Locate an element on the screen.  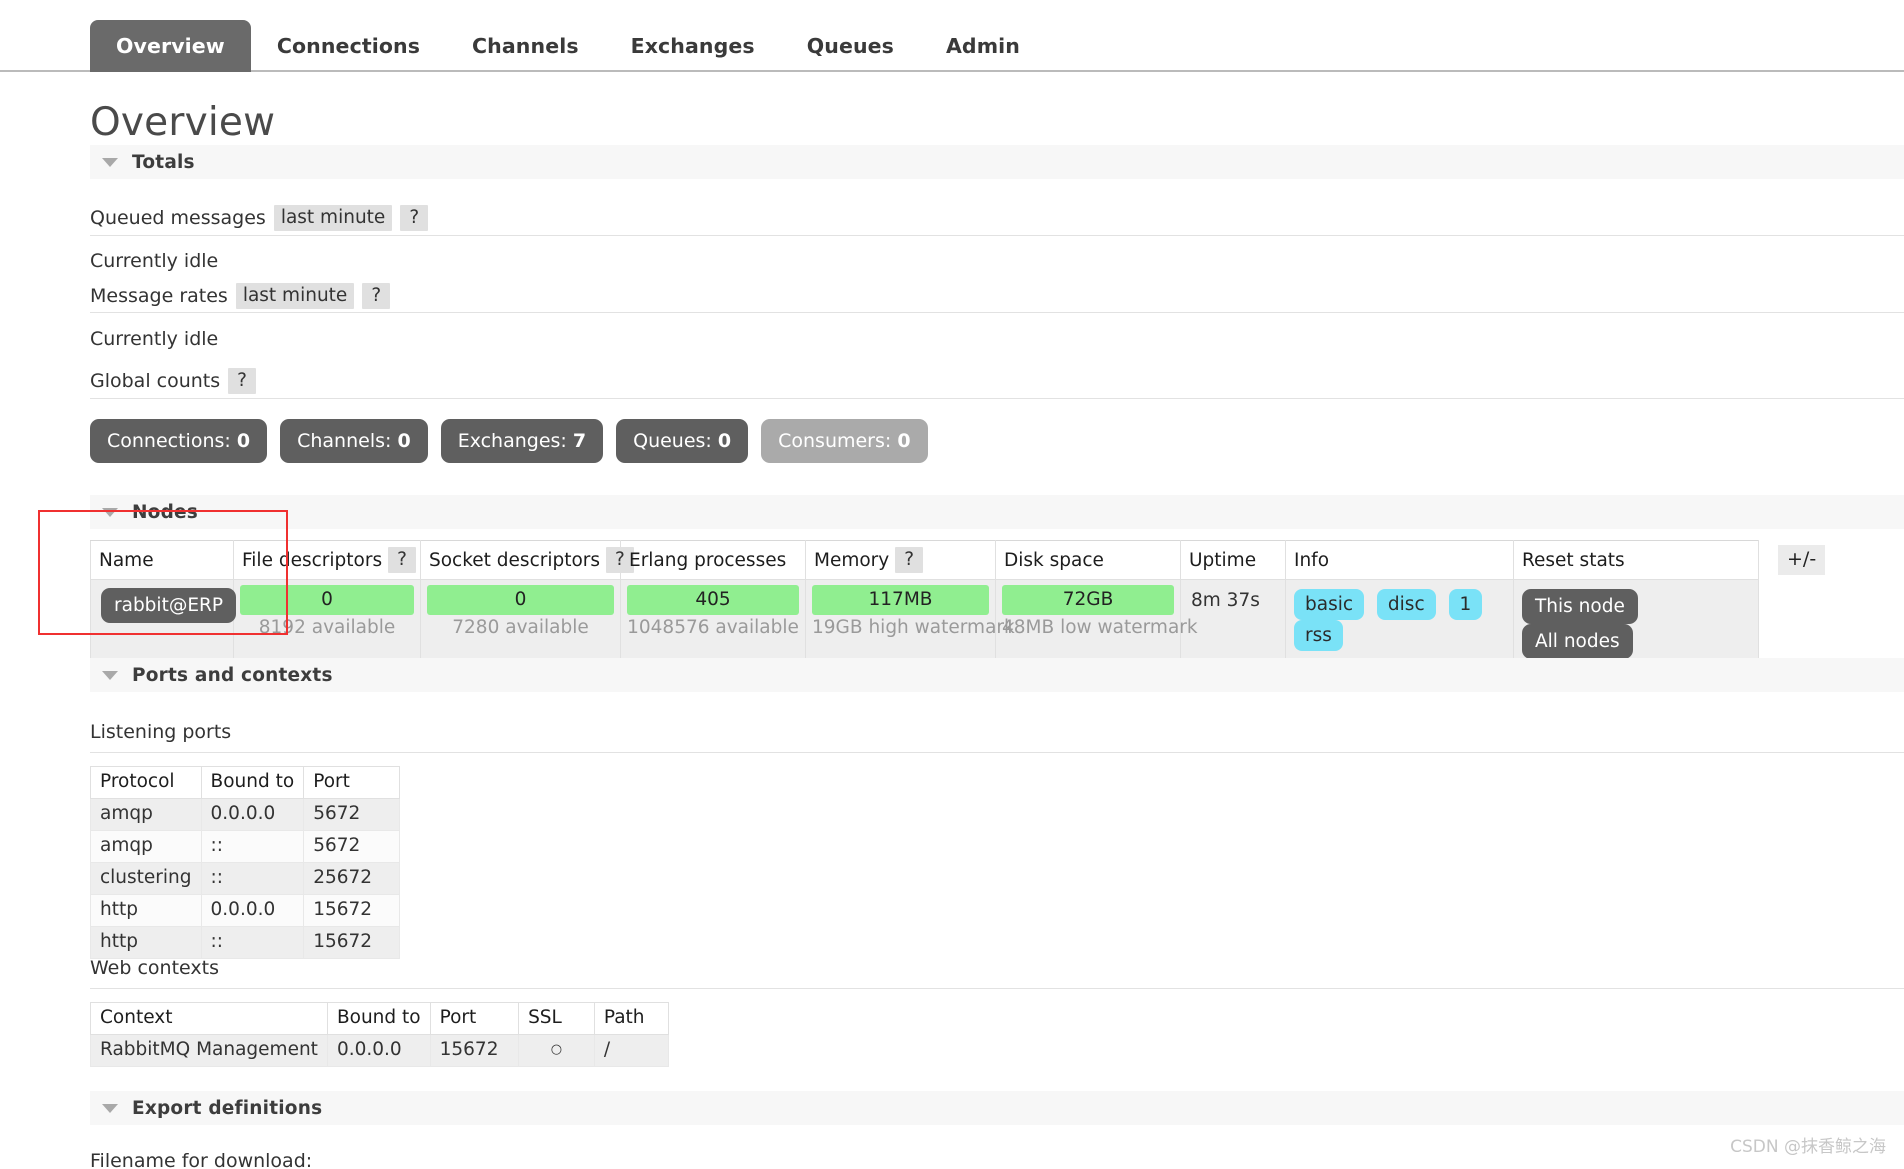
web-cell-path: / is located at coordinates (631, 1050).